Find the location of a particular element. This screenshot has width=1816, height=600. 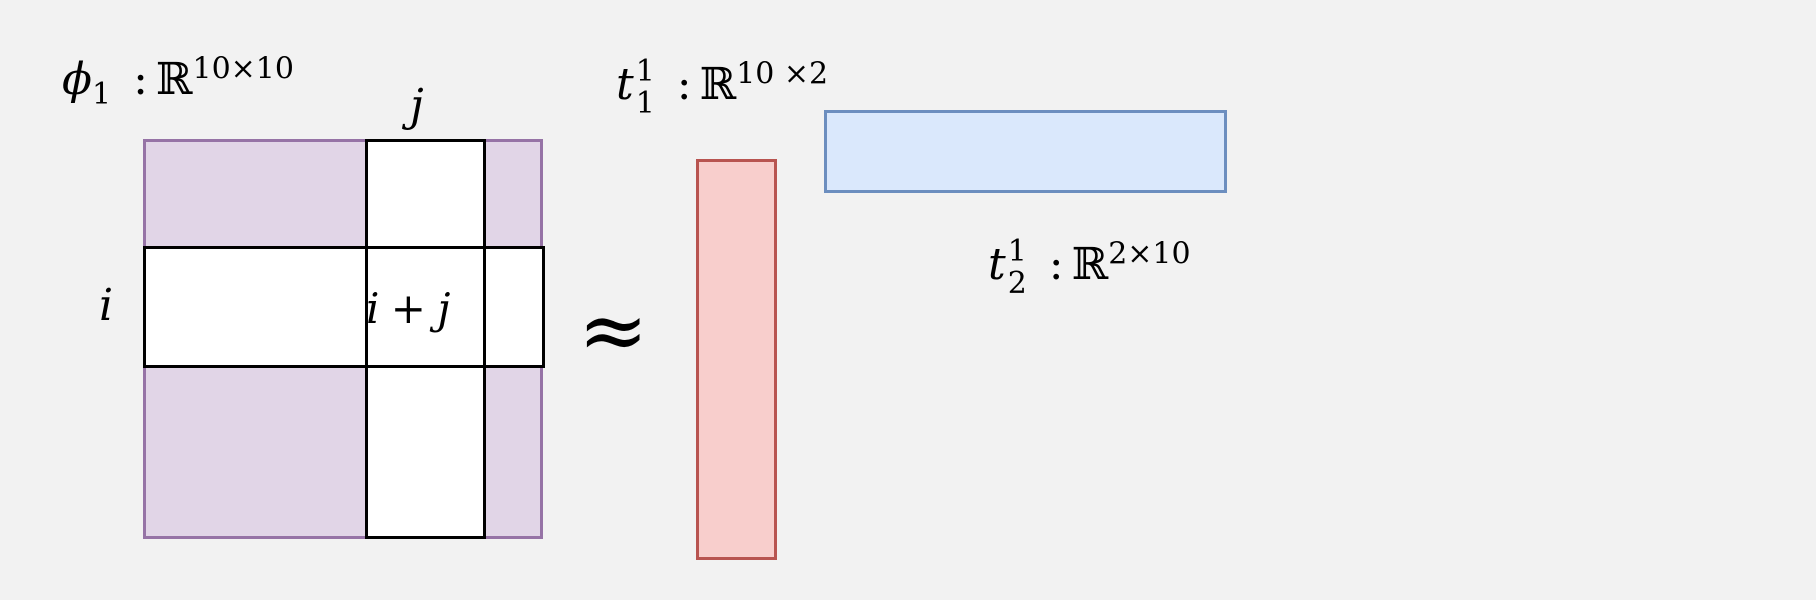

t1-symbol: t is located at coordinates (625, 84).